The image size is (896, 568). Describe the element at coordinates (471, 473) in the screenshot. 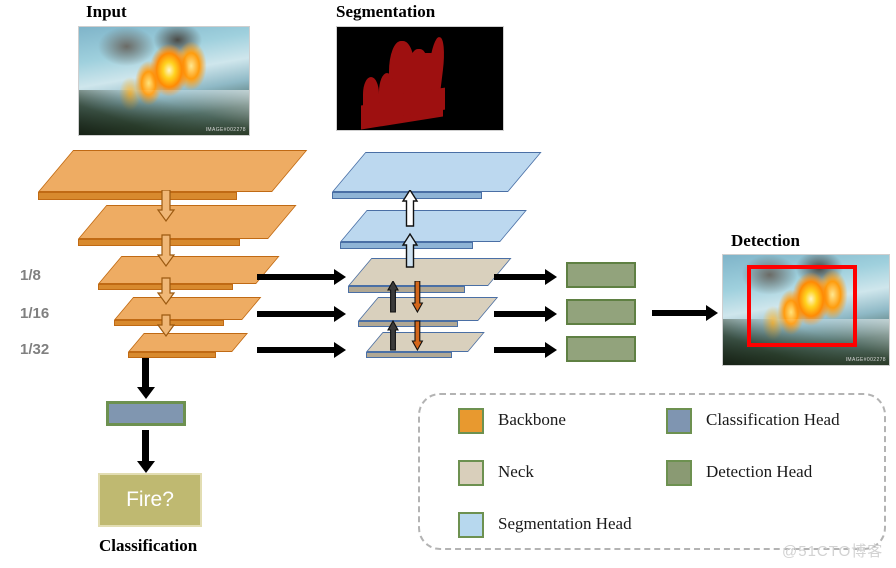

I see `legend-swatch-neck` at that location.